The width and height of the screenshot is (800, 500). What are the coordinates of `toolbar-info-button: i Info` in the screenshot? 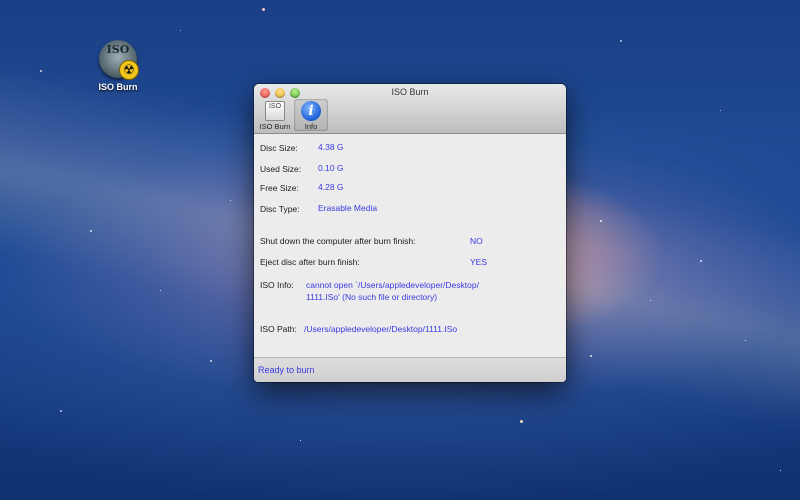 It's located at (311, 115).